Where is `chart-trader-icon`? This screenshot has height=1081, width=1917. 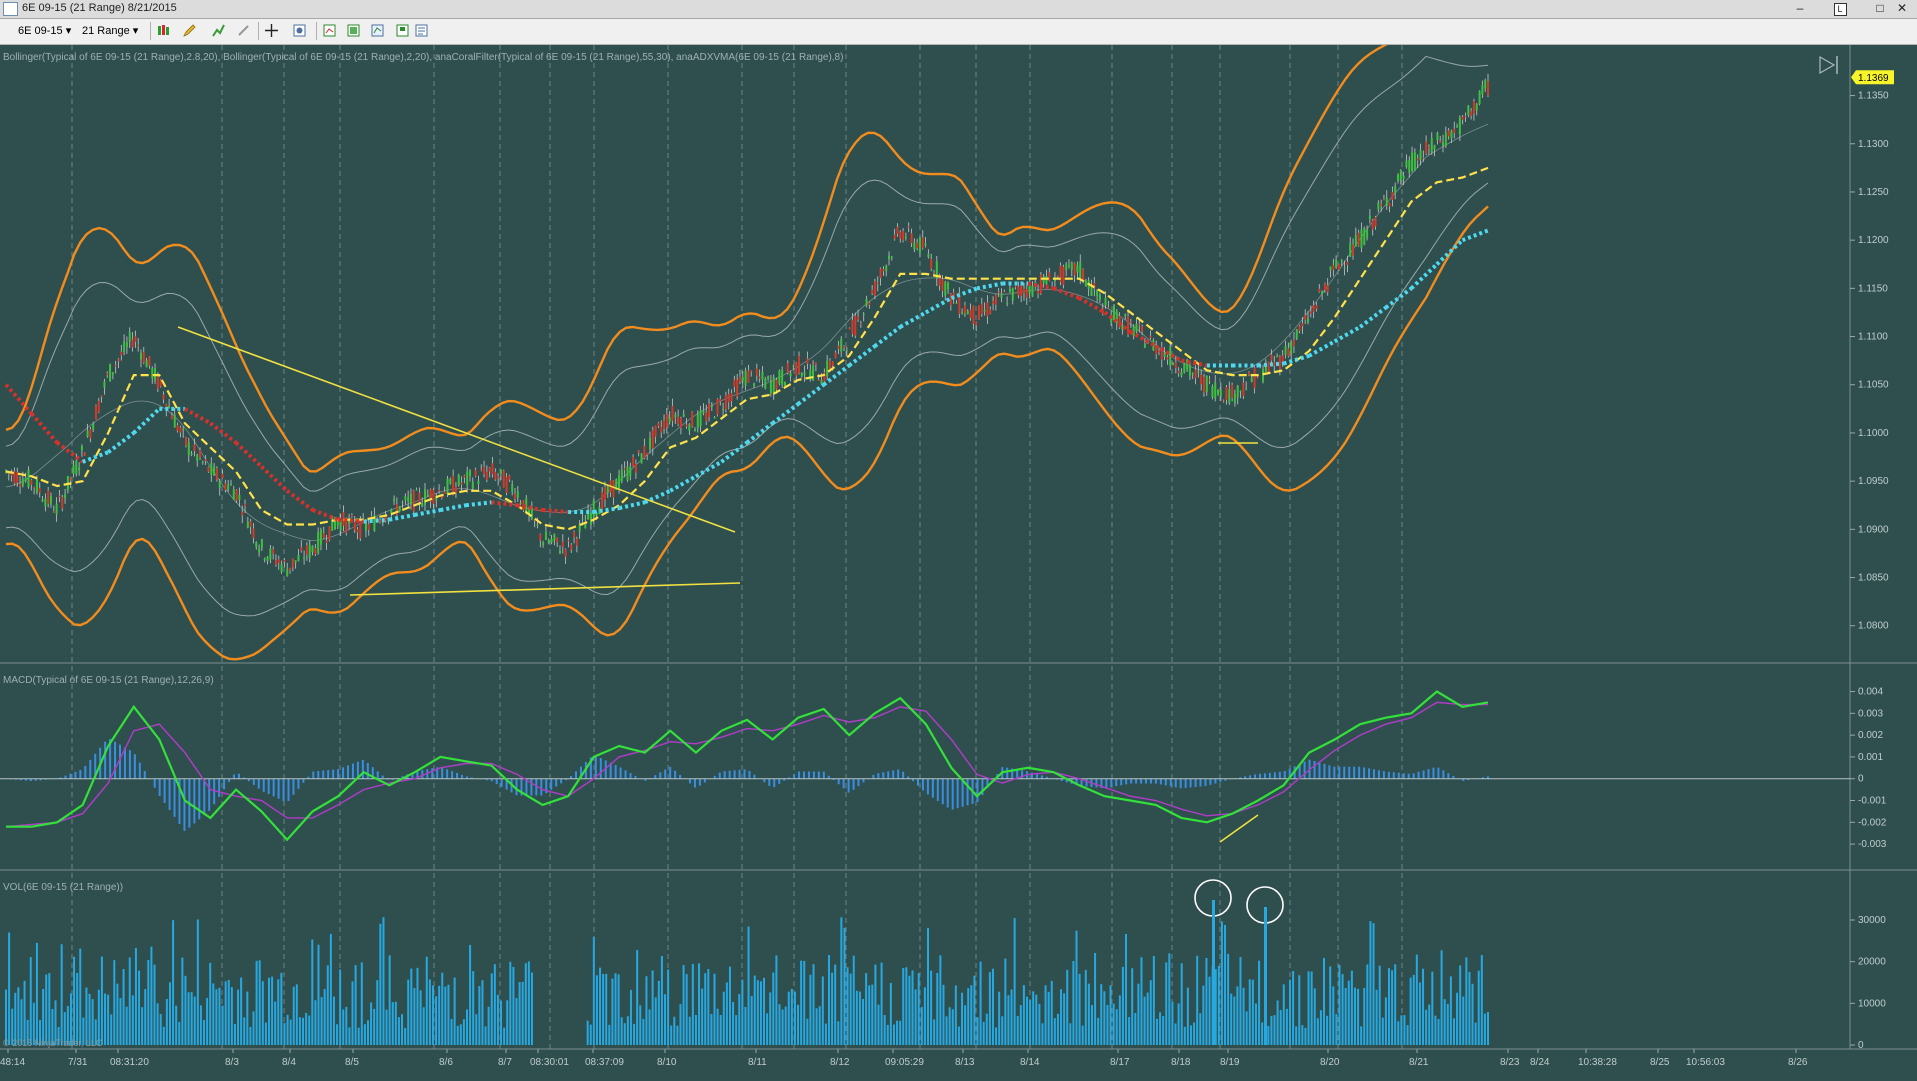
chart-trader-icon is located at coordinates (377, 30).